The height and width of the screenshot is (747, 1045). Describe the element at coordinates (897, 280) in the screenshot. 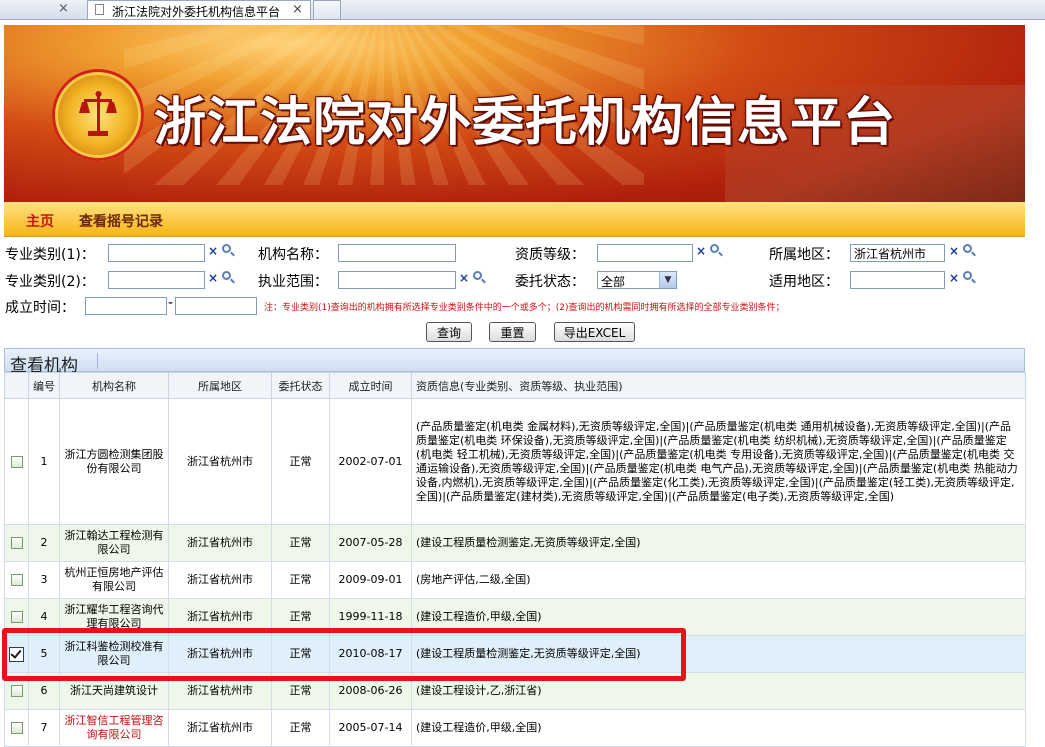

I see `apply-region-input` at that location.